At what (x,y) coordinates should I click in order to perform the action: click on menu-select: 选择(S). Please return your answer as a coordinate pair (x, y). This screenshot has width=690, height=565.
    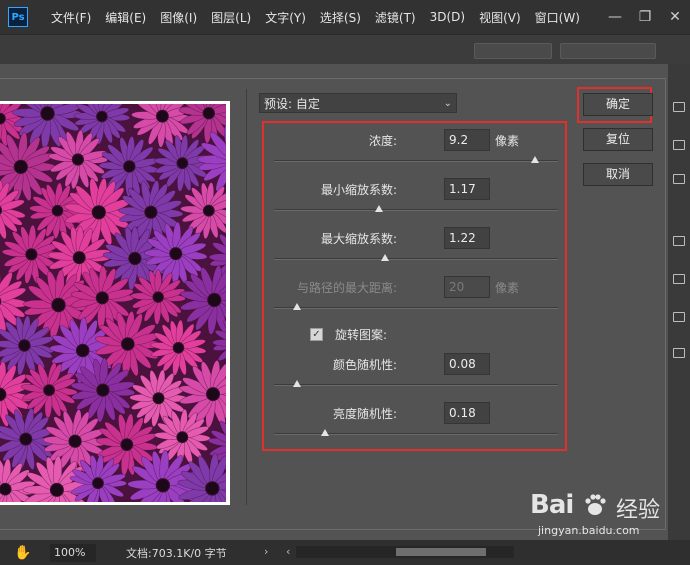
    Looking at the image, I should click on (340, 17).